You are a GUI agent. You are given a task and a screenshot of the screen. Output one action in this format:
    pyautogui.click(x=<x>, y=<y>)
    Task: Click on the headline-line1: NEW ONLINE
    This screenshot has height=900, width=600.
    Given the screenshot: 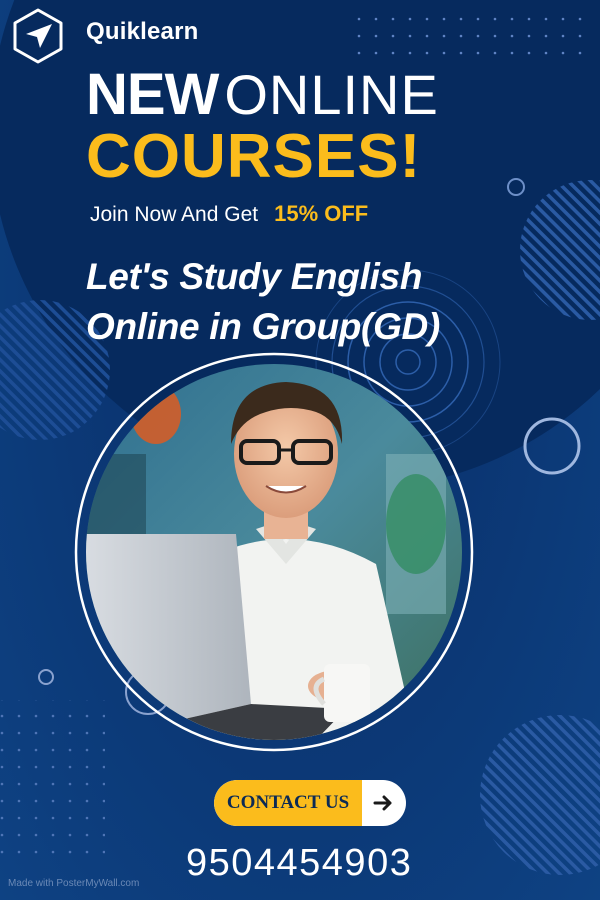 What is the action you would take?
    pyautogui.click(x=262, y=95)
    